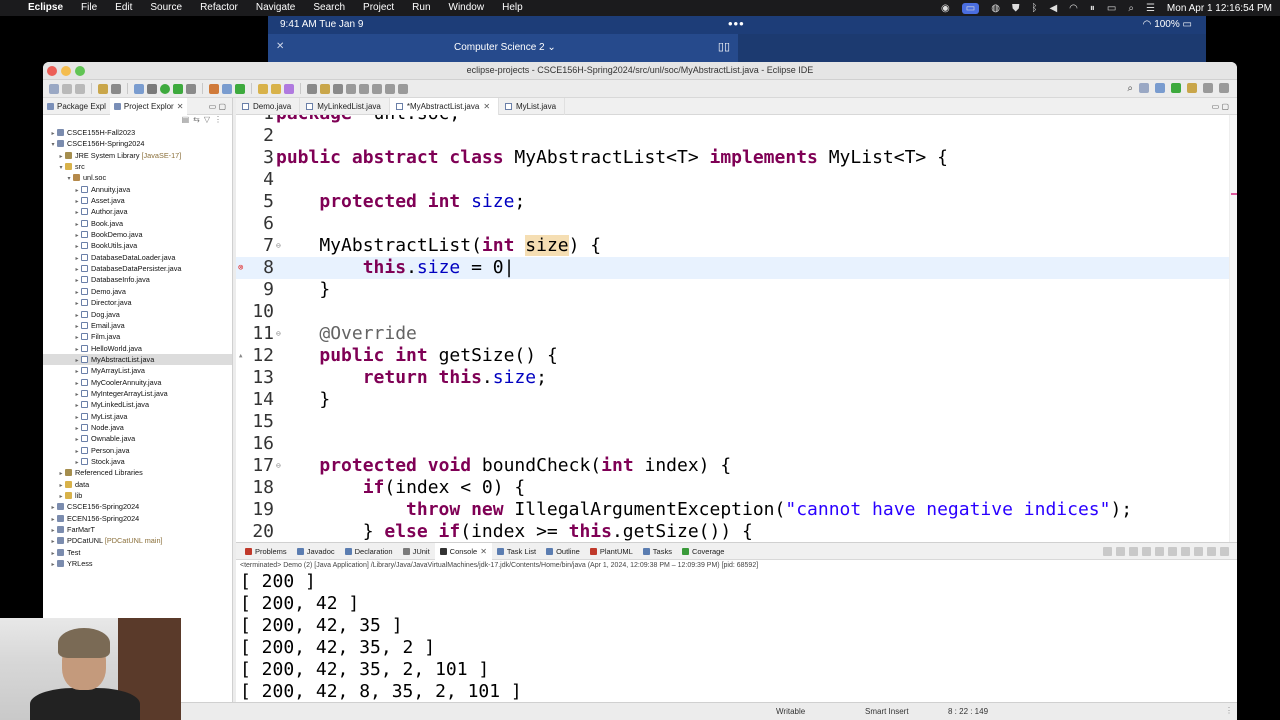 The image size is (1280, 720). Describe the element at coordinates (325, 88) in the screenshot. I see `highlight-icon` at that location.